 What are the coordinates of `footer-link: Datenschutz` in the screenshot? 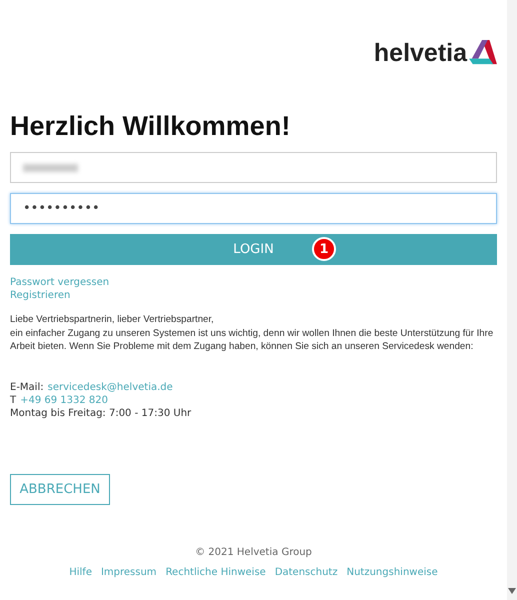 It's located at (306, 572).